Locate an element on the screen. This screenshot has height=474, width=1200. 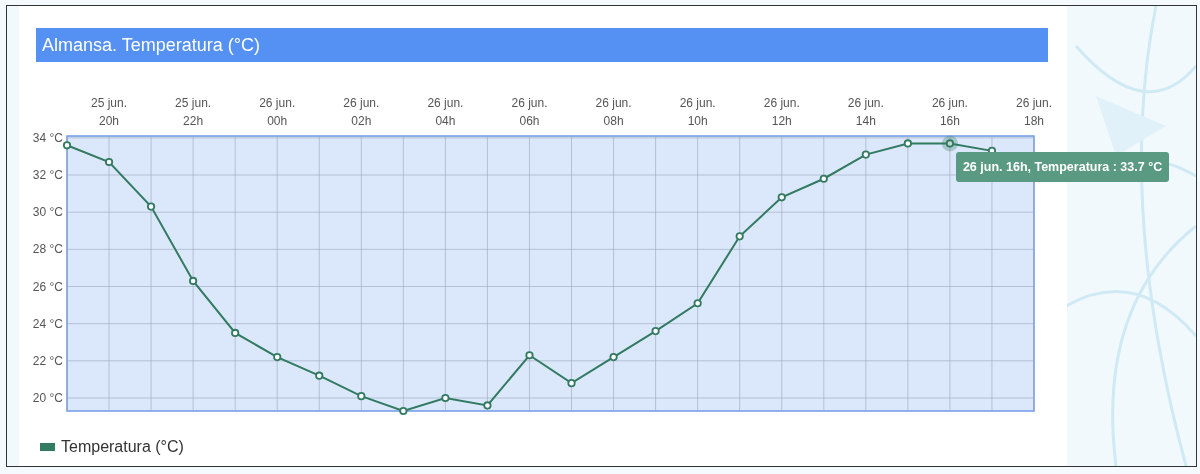
y-axis-label: 30 °C is located at coordinates (47, 212).